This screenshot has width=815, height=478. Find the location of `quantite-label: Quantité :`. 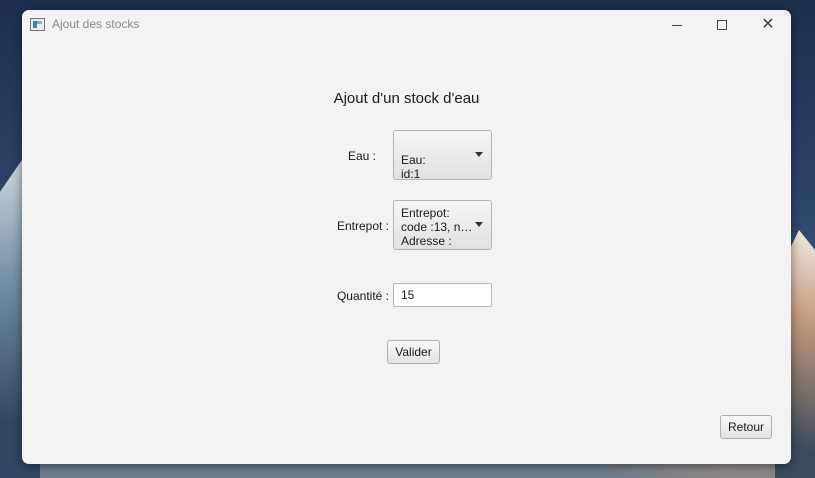

quantite-label: Quantité : is located at coordinates (362, 296).